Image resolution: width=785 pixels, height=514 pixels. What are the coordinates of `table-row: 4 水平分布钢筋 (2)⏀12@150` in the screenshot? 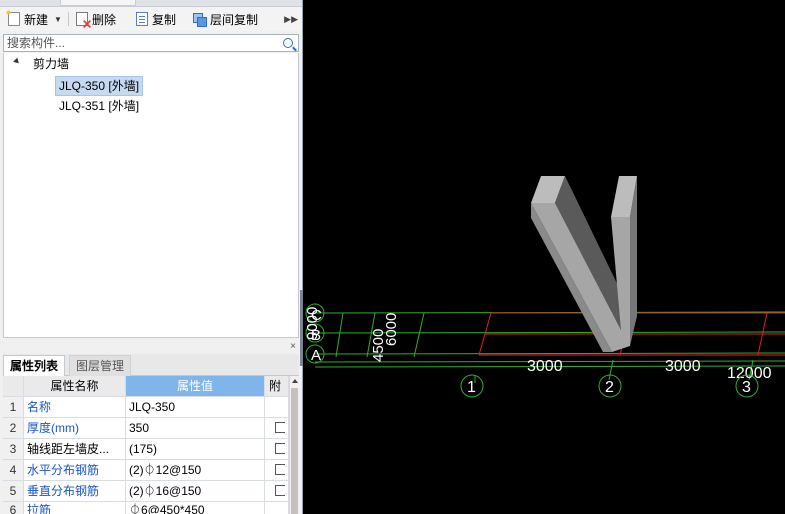 It's located at (146, 470).